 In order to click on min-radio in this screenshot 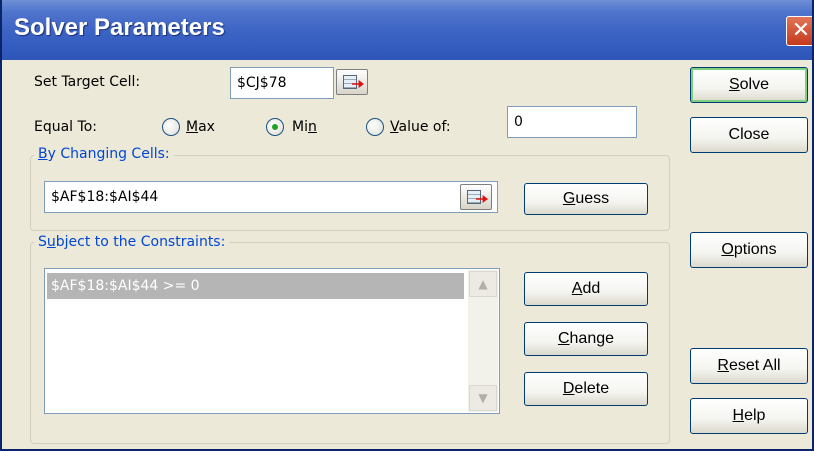, I will do `click(275, 127)`.